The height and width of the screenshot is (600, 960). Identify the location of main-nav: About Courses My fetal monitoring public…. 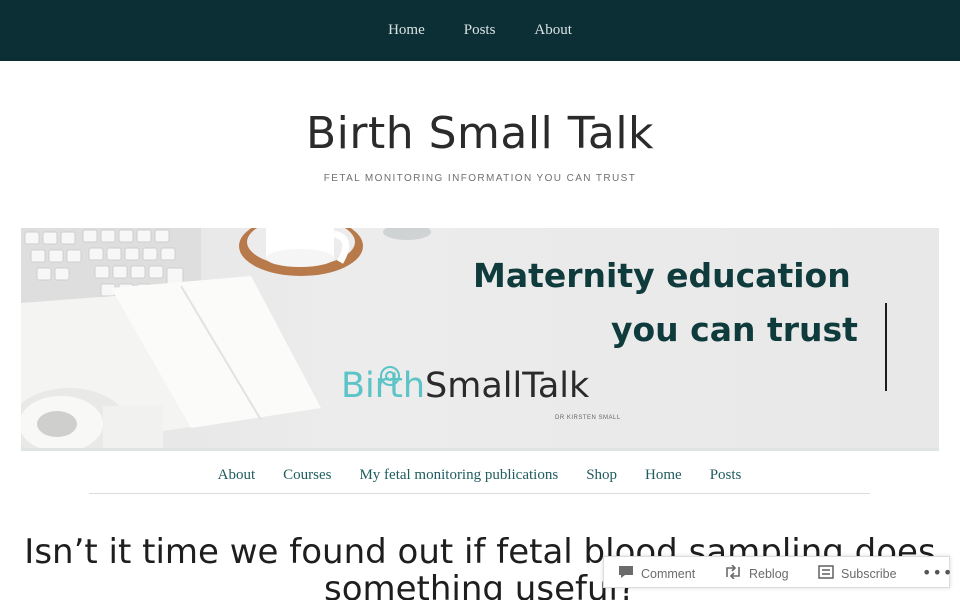
(479, 475).